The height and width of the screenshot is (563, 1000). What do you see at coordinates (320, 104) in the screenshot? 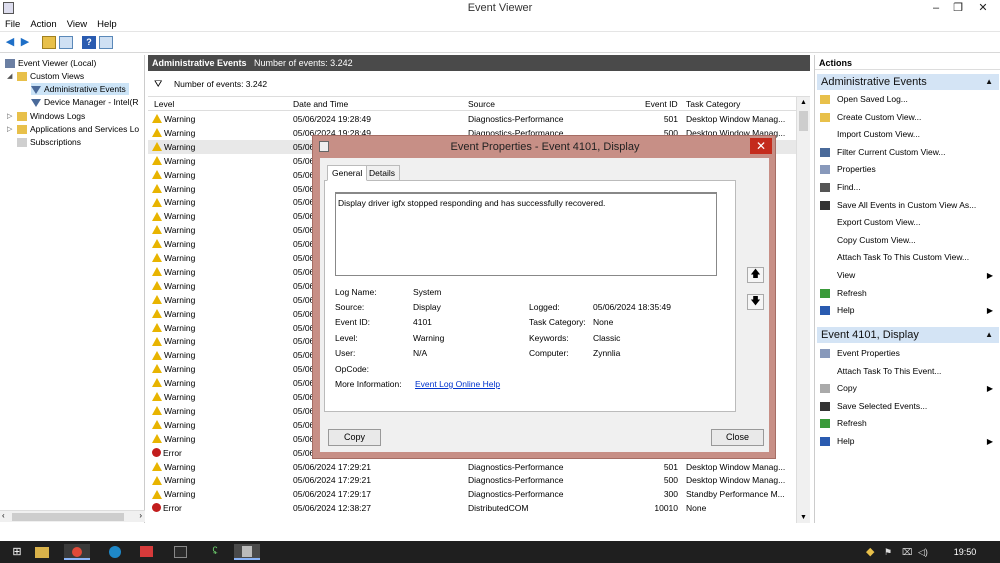
I see `column-date-time: Date and Time` at bounding box center [320, 104].